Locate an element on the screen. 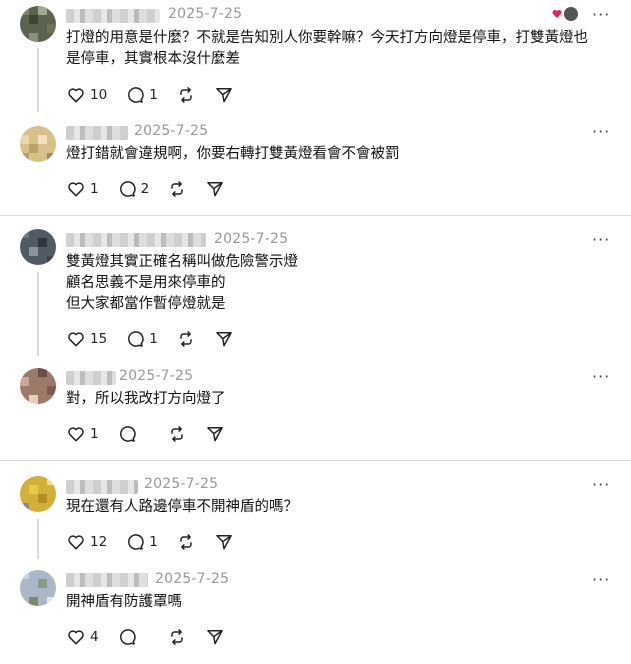 This screenshot has width=631, height=664. comment-text: 燈打錯就會違規啊，你要右轉打雙黃燈看會不會被罰 is located at coordinates (233, 154).